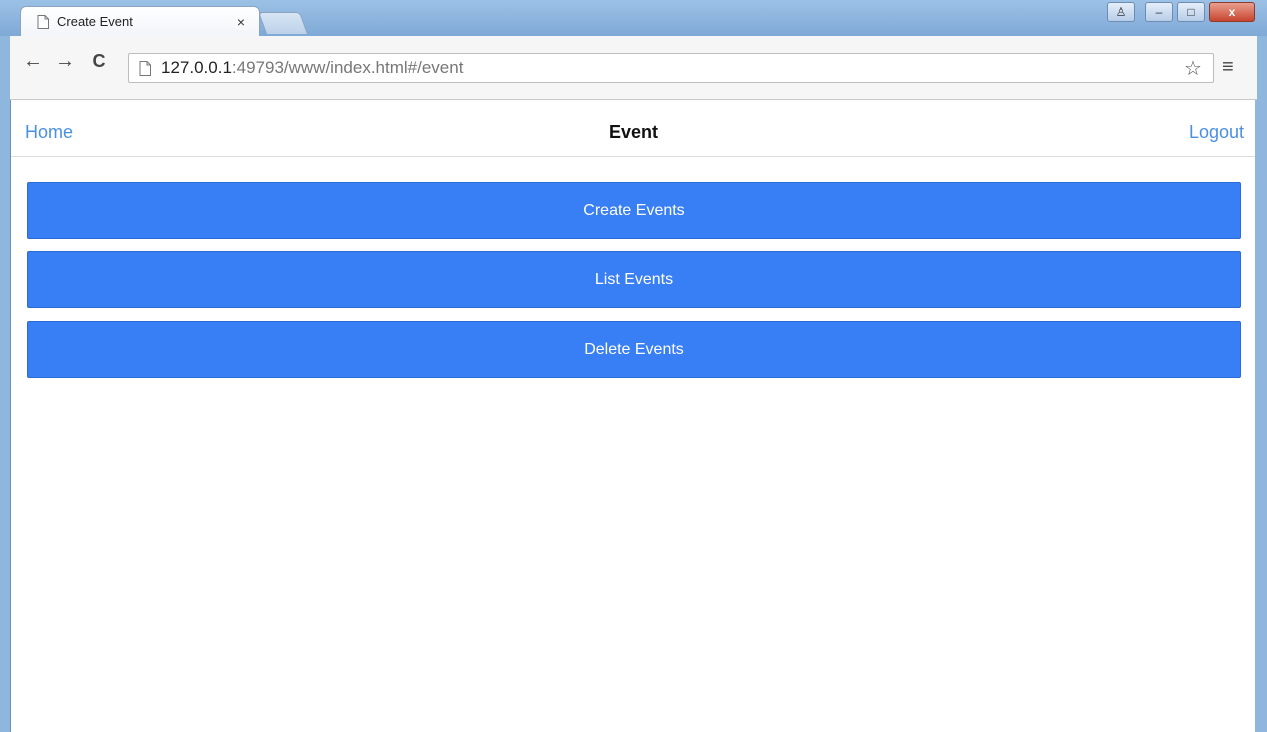 The image size is (1267, 732). I want to click on tab-title: Create Event, so click(95, 21).